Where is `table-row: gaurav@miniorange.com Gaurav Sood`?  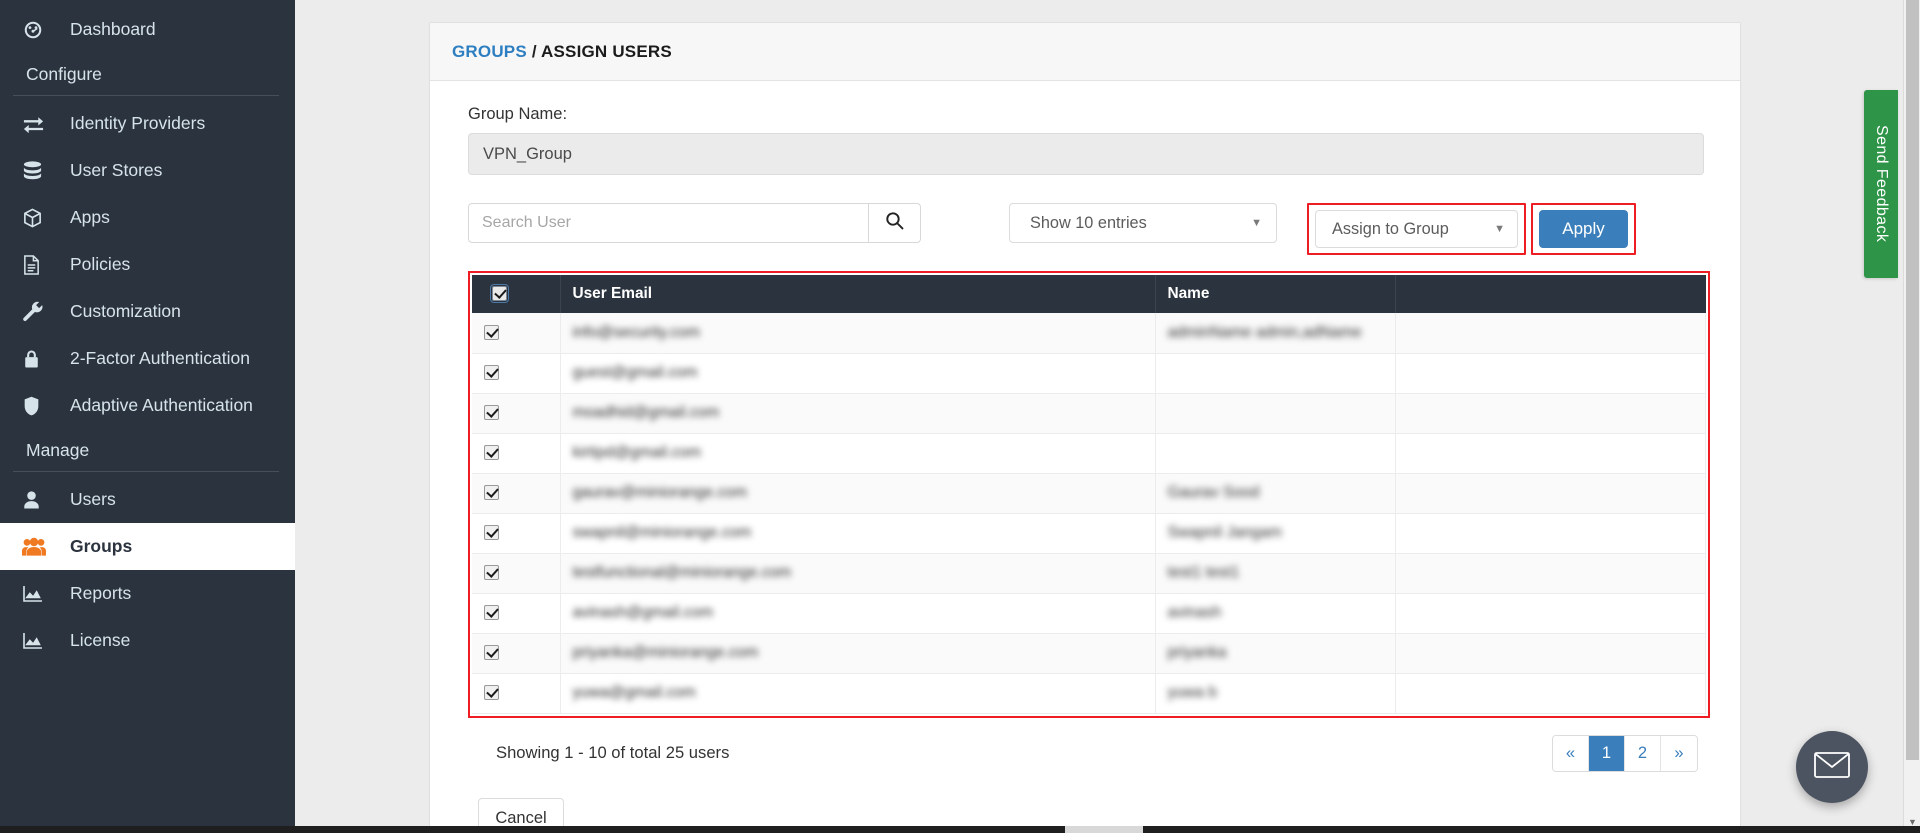 table-row: gaurav@miniorange.com Gaurav Sood is located at coordinates (1089, 493).